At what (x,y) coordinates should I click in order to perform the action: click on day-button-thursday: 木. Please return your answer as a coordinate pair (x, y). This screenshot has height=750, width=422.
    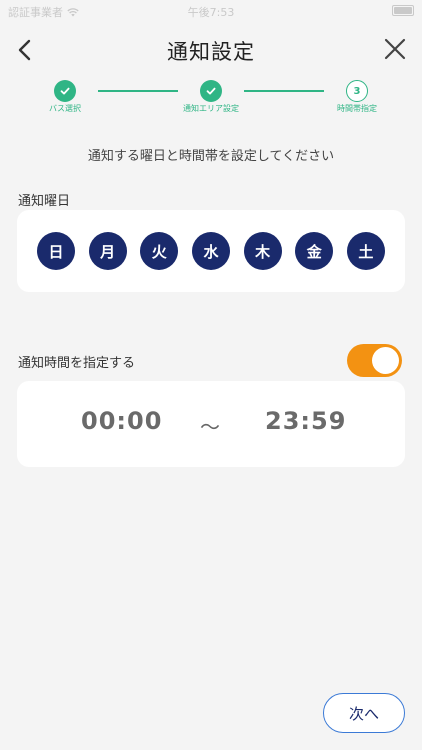
    Looking at the image, I should click on (262, 251).